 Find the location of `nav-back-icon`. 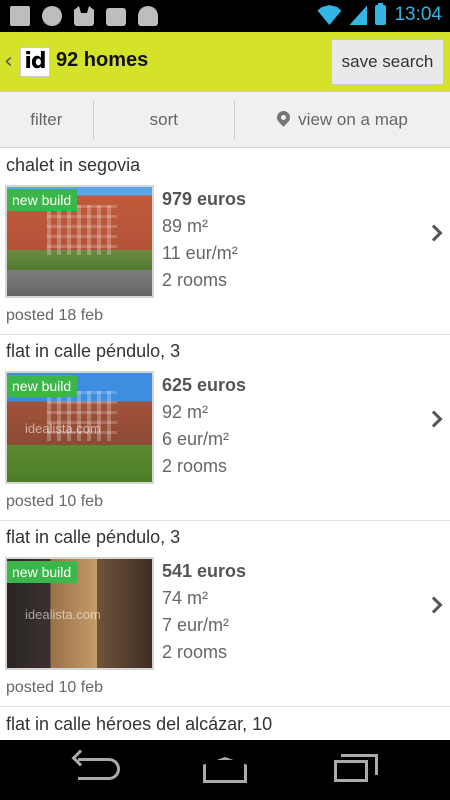

nav-back-icon is located at coordinates (99, 769).